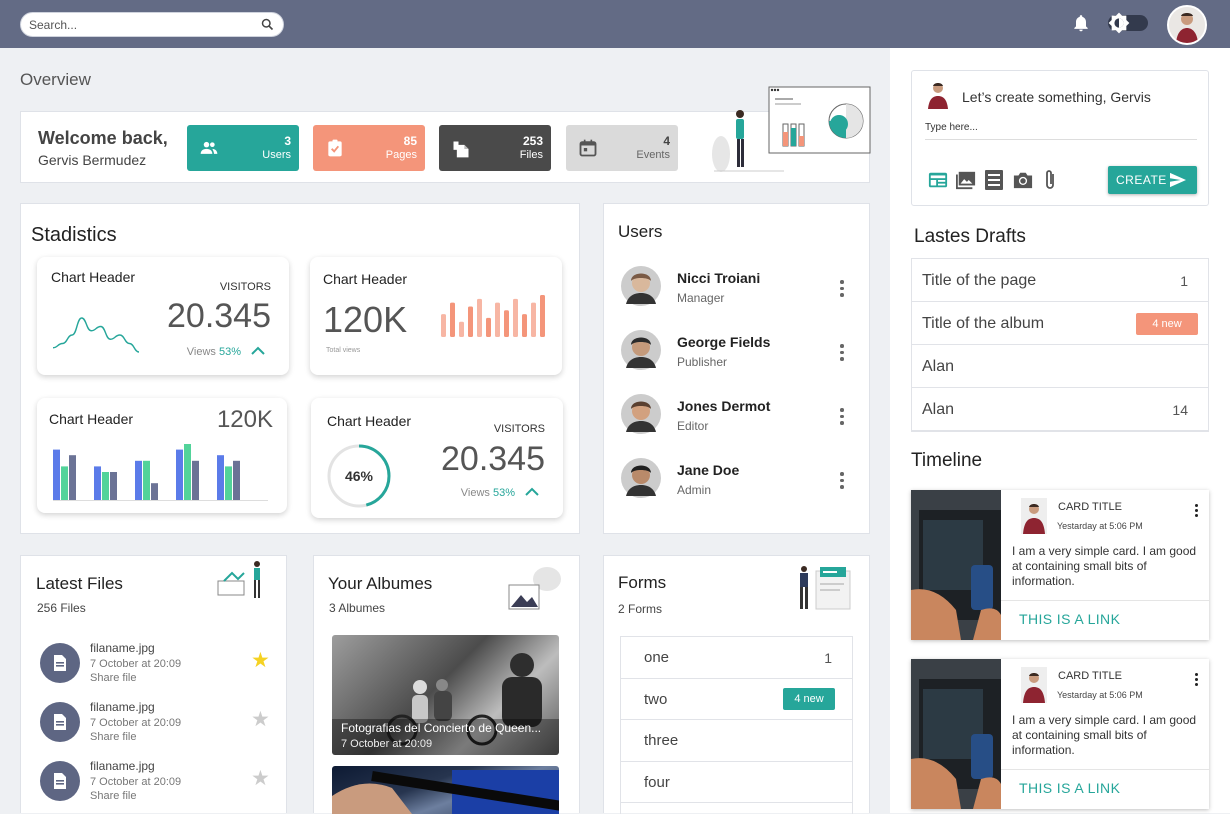 The image size is (1230, 814). I want to click on photo-library-icon, so click(966, 180).